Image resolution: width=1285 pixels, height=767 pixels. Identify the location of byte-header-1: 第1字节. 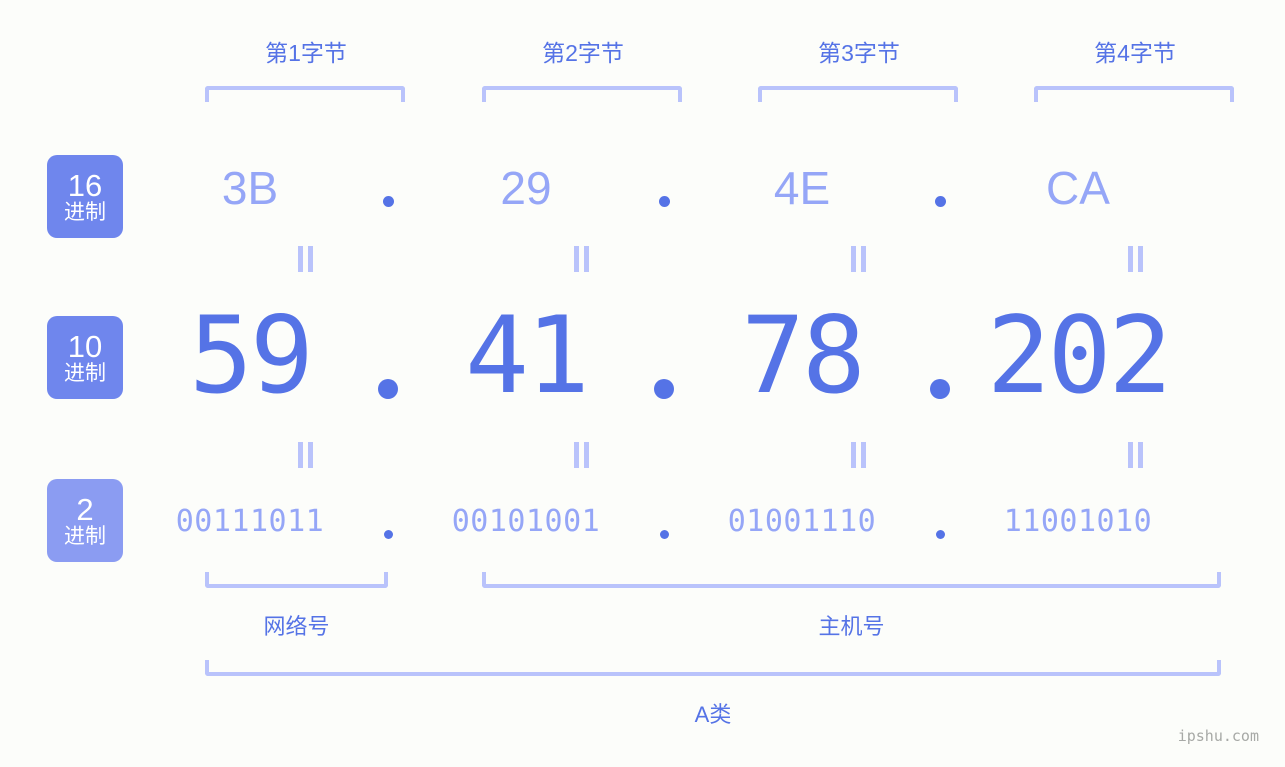
(306, 53).